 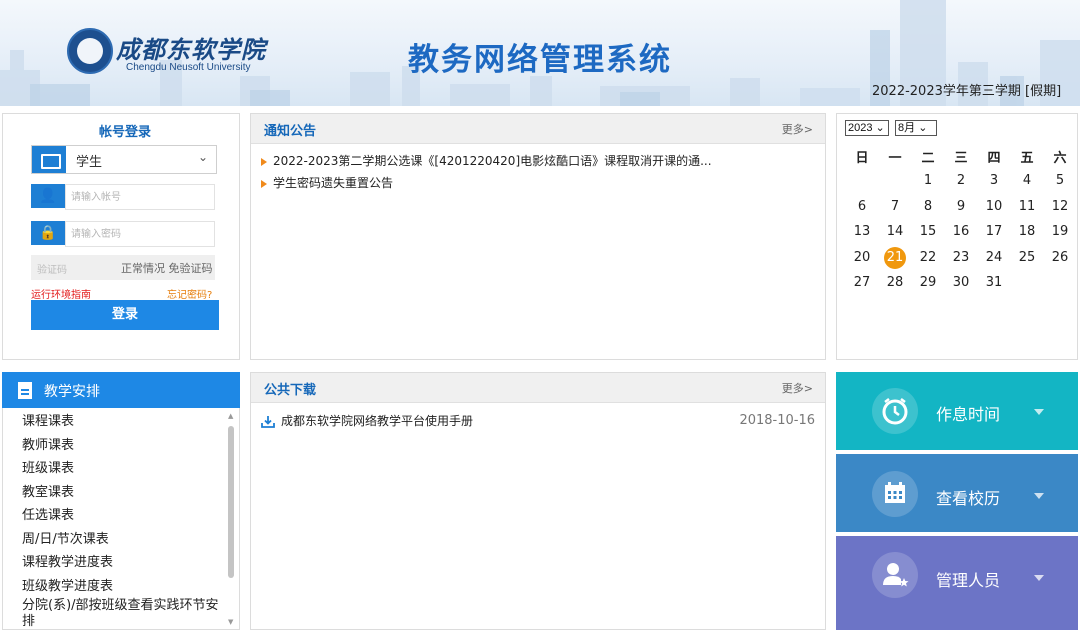 What do you see at coordinates (268, 421) in the screenshot?
I see `download-icon` at bounding box center [268, 421].